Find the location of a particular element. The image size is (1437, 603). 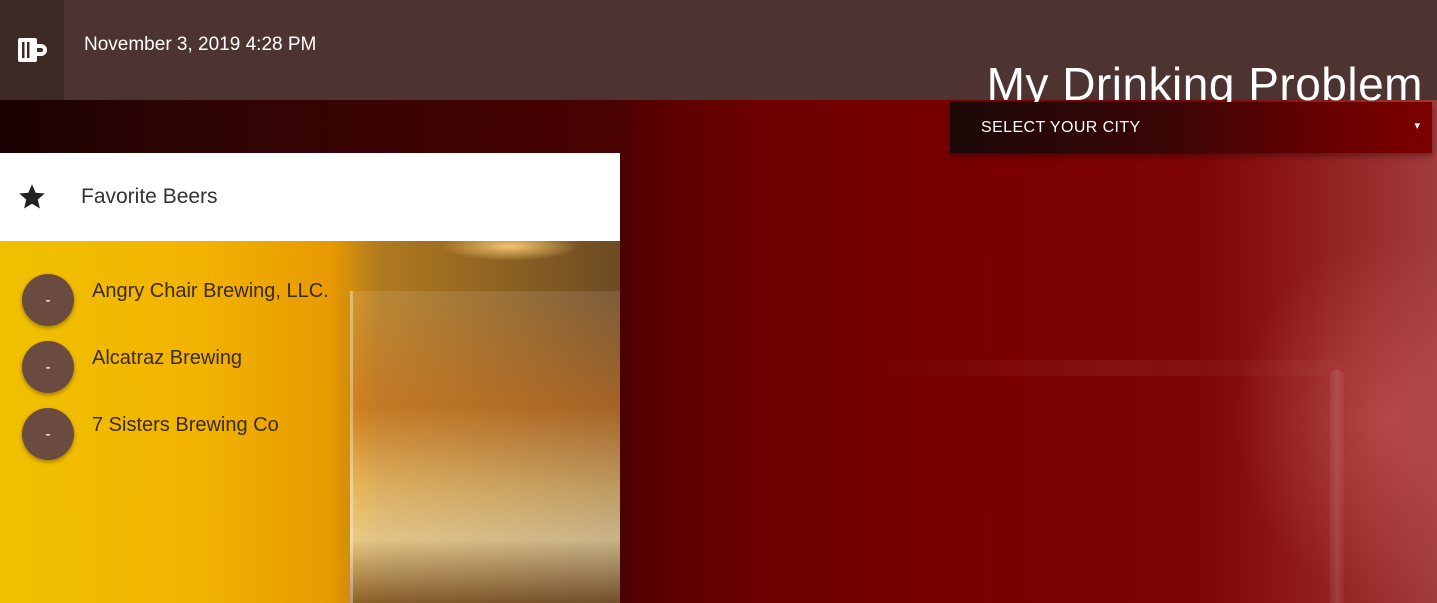

logo-button is located at coordinates (32, 50).